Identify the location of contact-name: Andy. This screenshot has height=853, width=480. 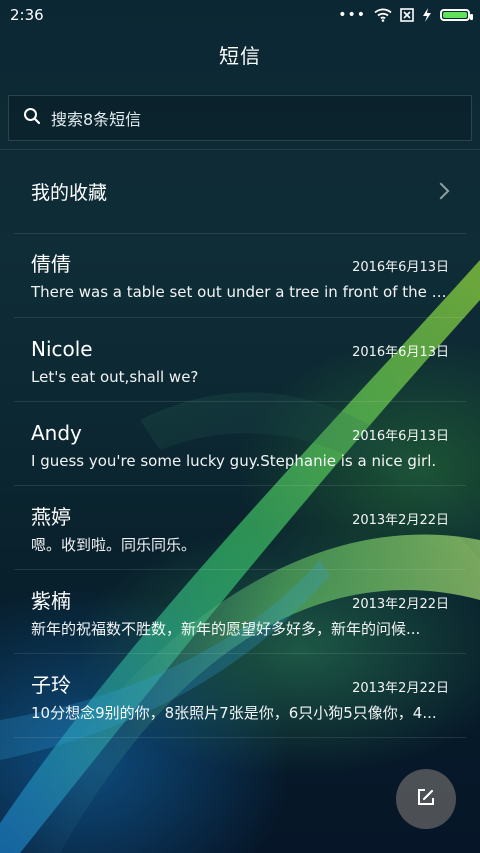
(56, 433).